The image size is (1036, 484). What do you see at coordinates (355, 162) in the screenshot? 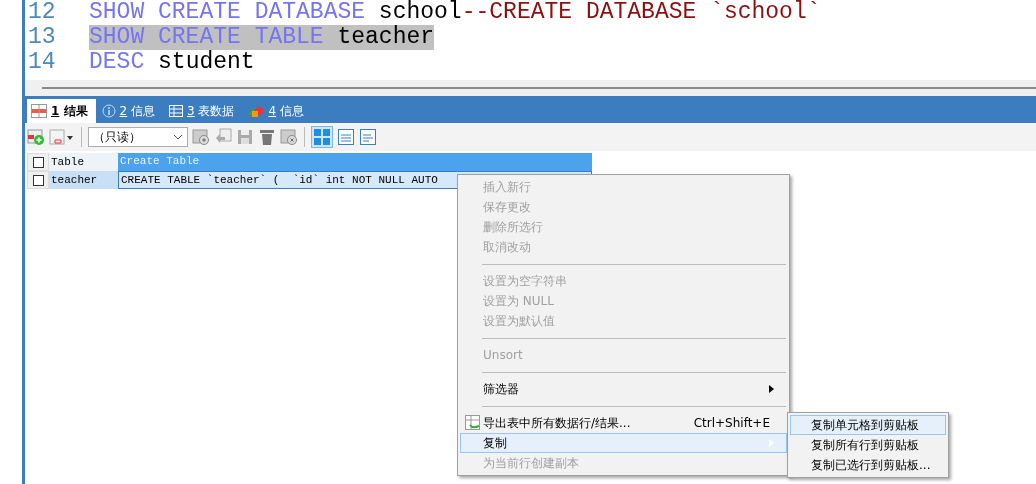
I see `column-header: Create Table` at bounding box center [355, 162].